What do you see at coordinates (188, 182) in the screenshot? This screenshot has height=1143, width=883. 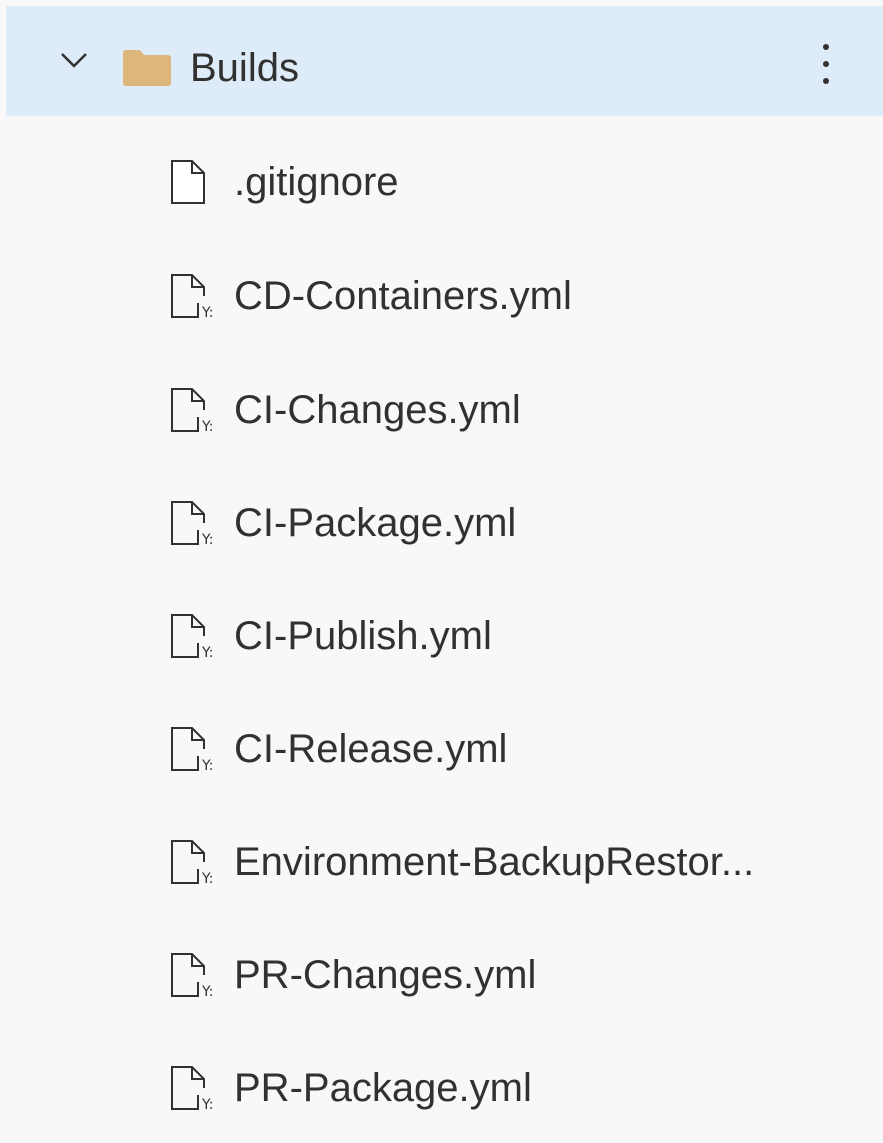 I see `file-icon` at bounding box center [188, 182].